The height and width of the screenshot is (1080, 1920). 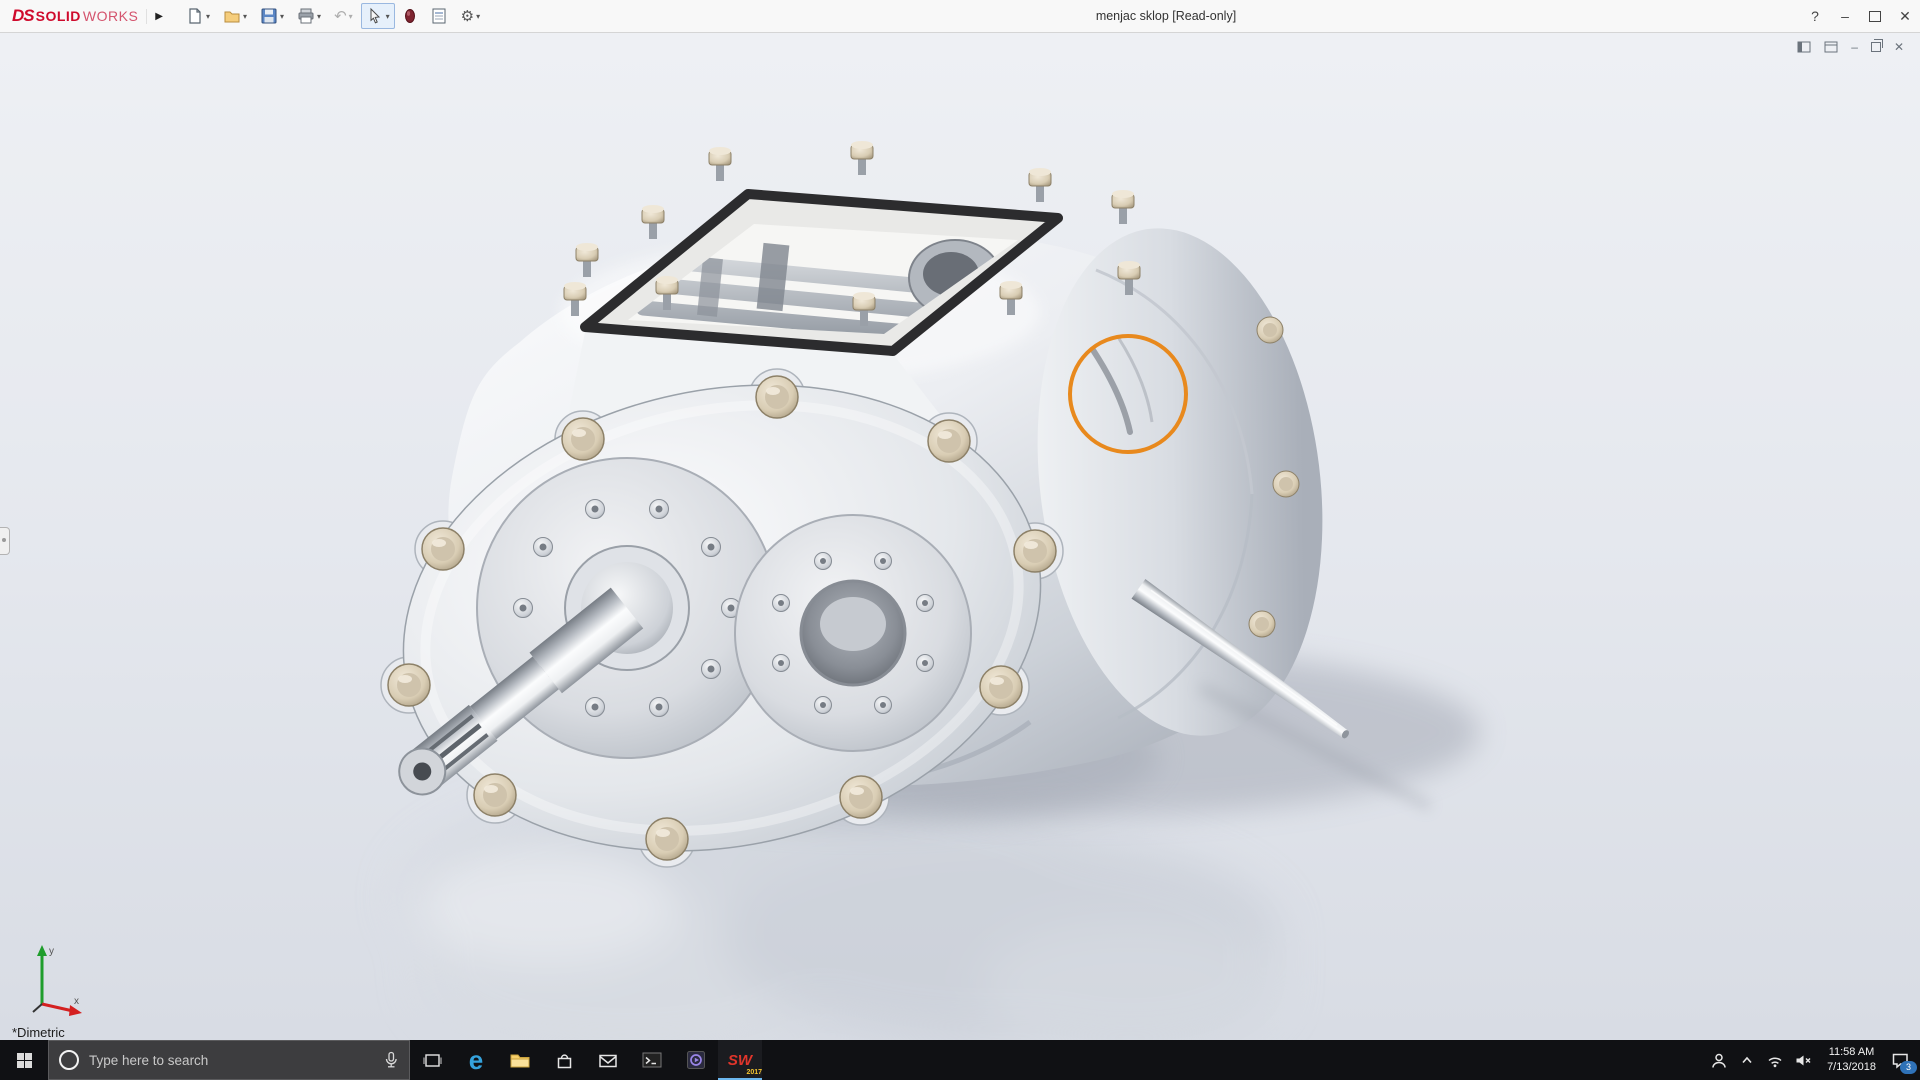 What do you see at coordinates (1899, 47) in the screenshot?
I see `doc-close-button: ✕` at bounding box center [1899, 47].